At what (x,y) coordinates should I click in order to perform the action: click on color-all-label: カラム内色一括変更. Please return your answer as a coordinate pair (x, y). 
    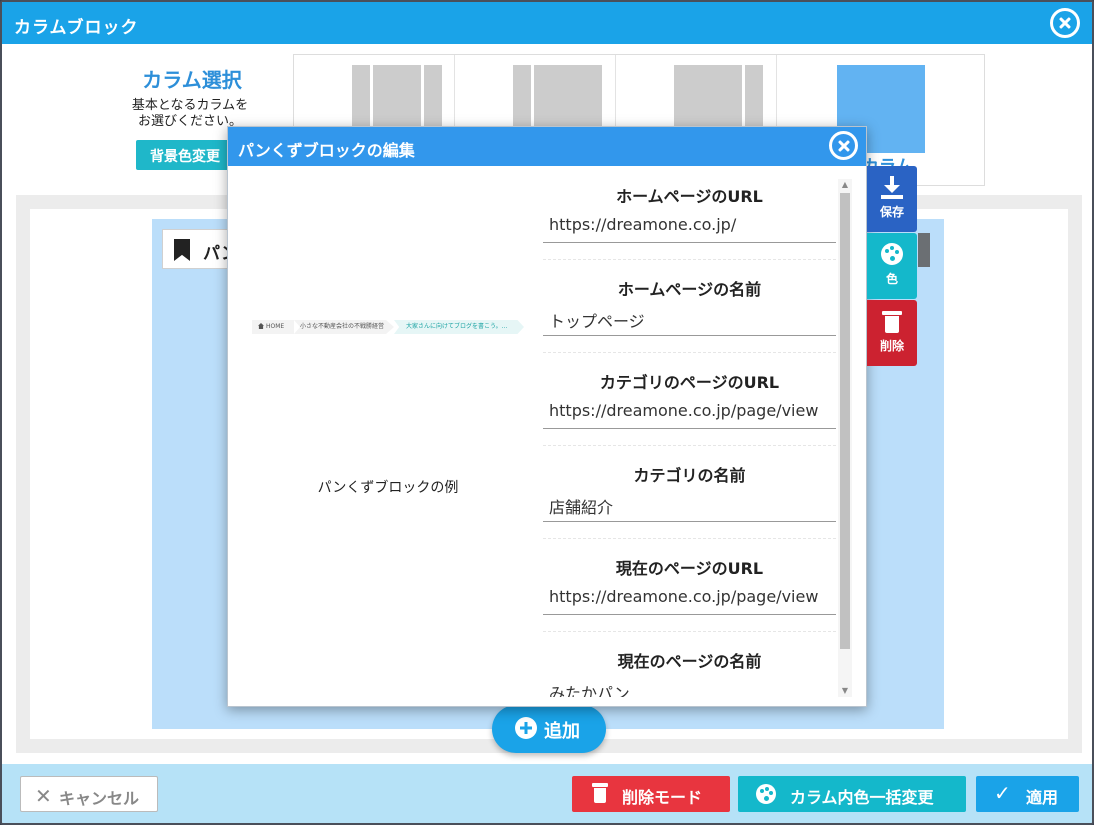
    Looking at the image, I should click on (862, 797).